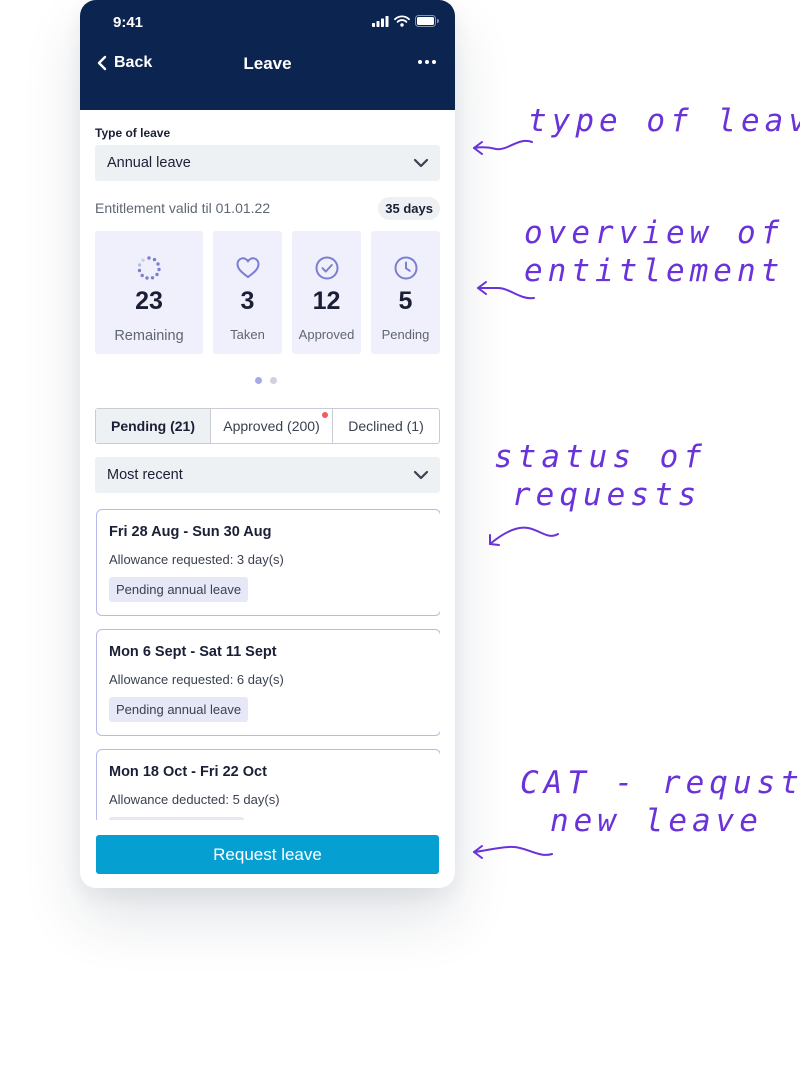  I want to click on annotation-line: requests, so click(607, 495).